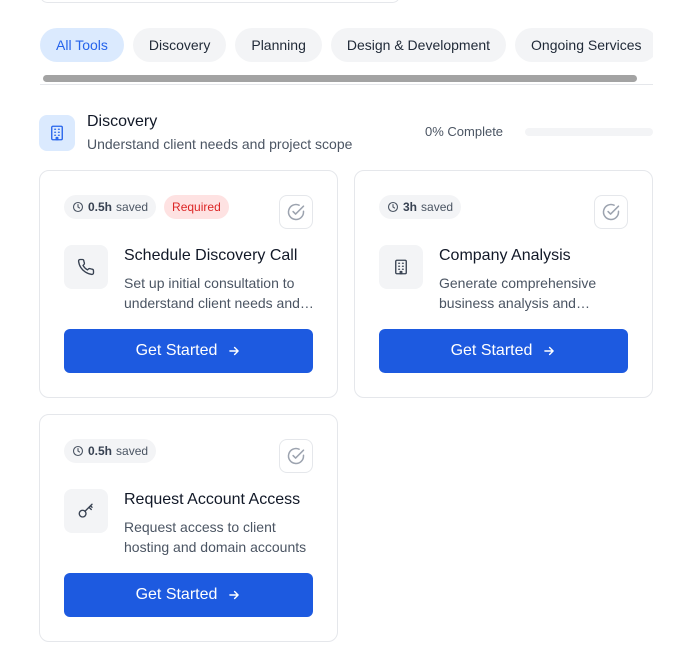  I want to click on tab-design-development: Design & Development, so click(418, 45).